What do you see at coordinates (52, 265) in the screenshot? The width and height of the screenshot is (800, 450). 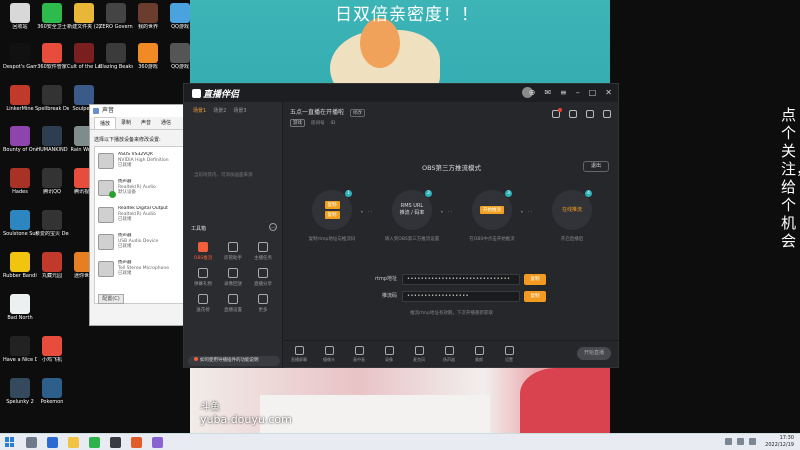 I see `desktop-shortcut: 丸藏元园` at bounding box center [52, 265].